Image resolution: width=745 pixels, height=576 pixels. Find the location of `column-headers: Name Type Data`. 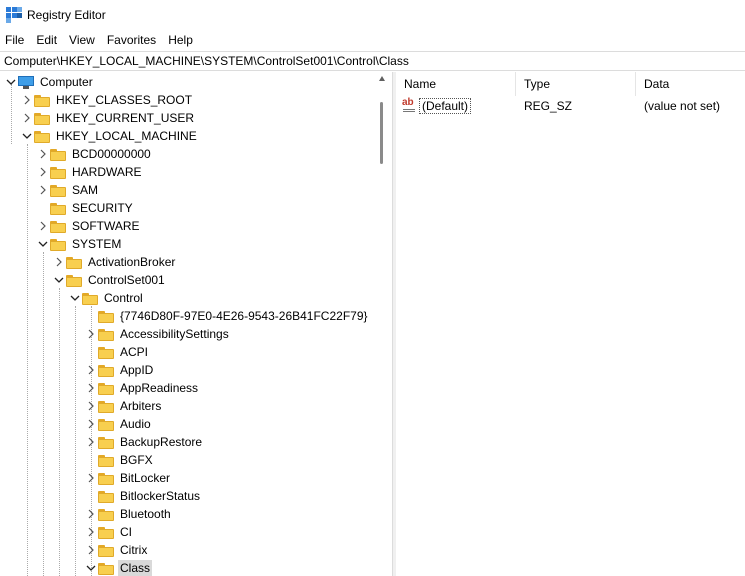

column-headers: Name Type Data is located at coordinates (570, 84).